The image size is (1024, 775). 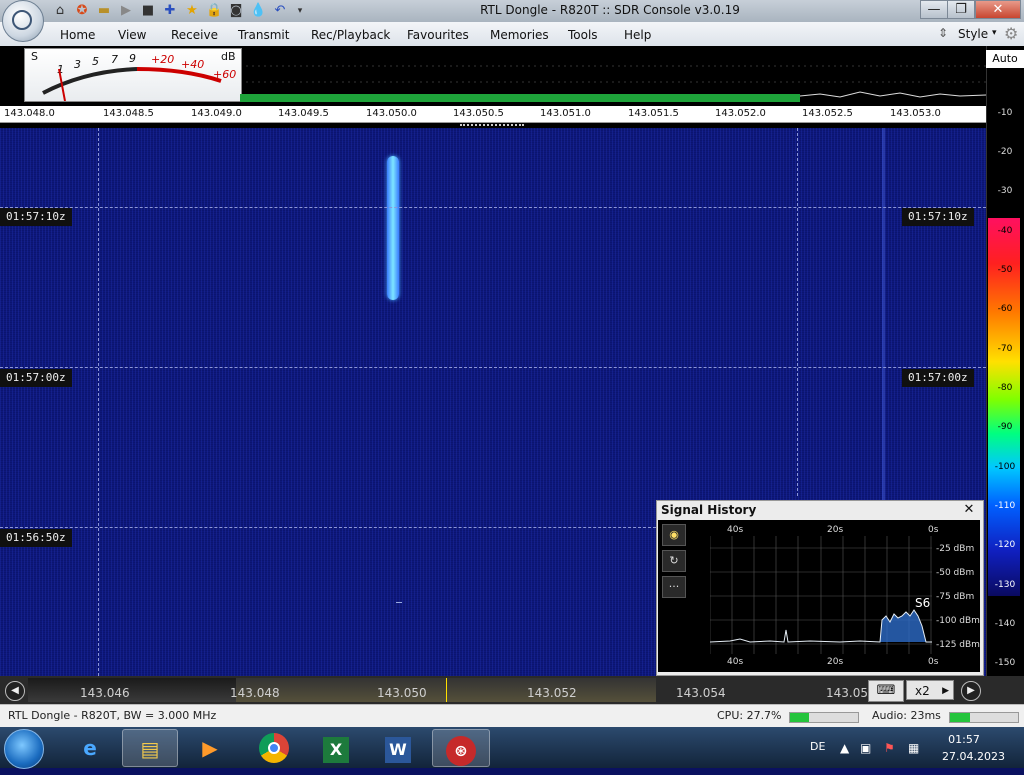 I want to click on menu-rec-playback: Rec/Playback, so click(x=350, y=35).